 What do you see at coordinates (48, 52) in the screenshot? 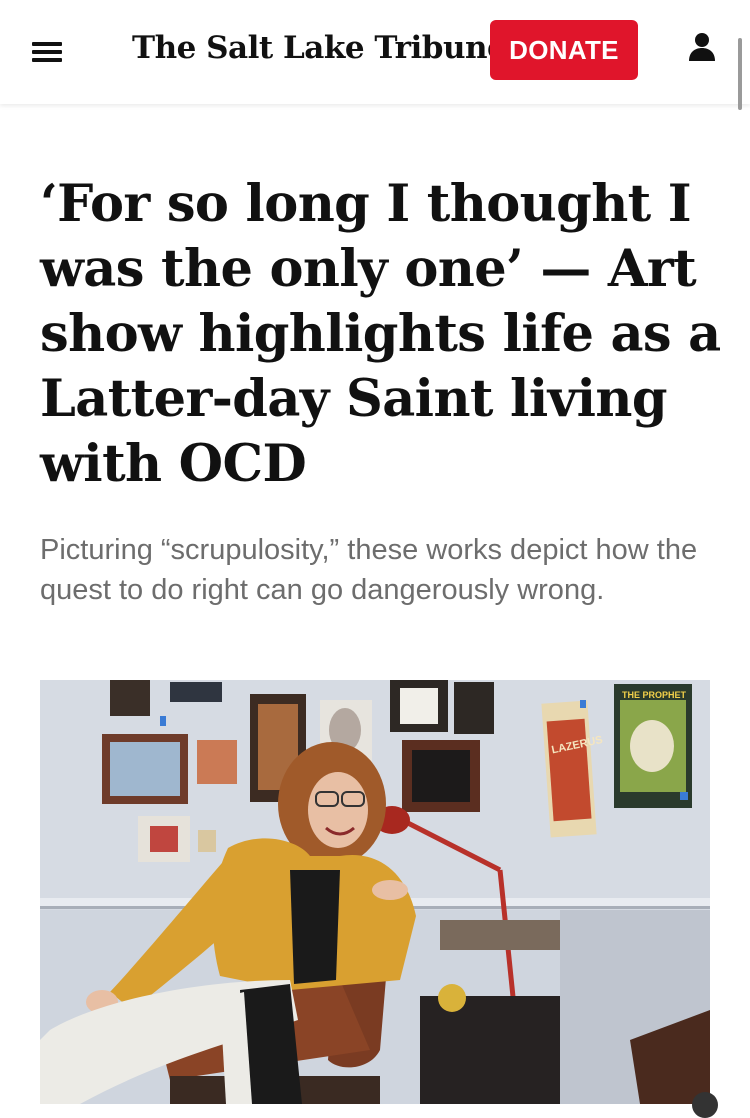
I see `hamburger-menu-icon` at bounding box center [48, 52].